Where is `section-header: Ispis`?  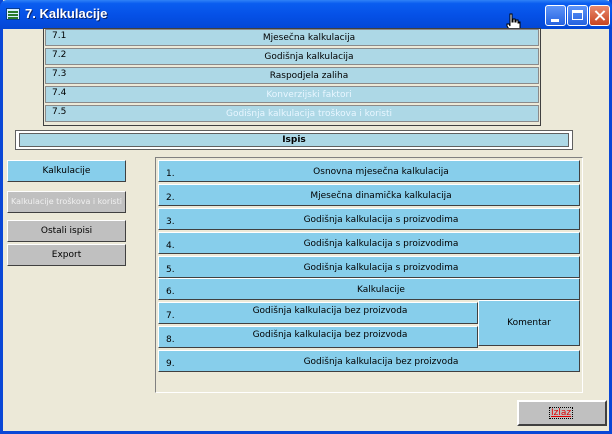
section-header: Ispis is located at coordinates (294, 140).